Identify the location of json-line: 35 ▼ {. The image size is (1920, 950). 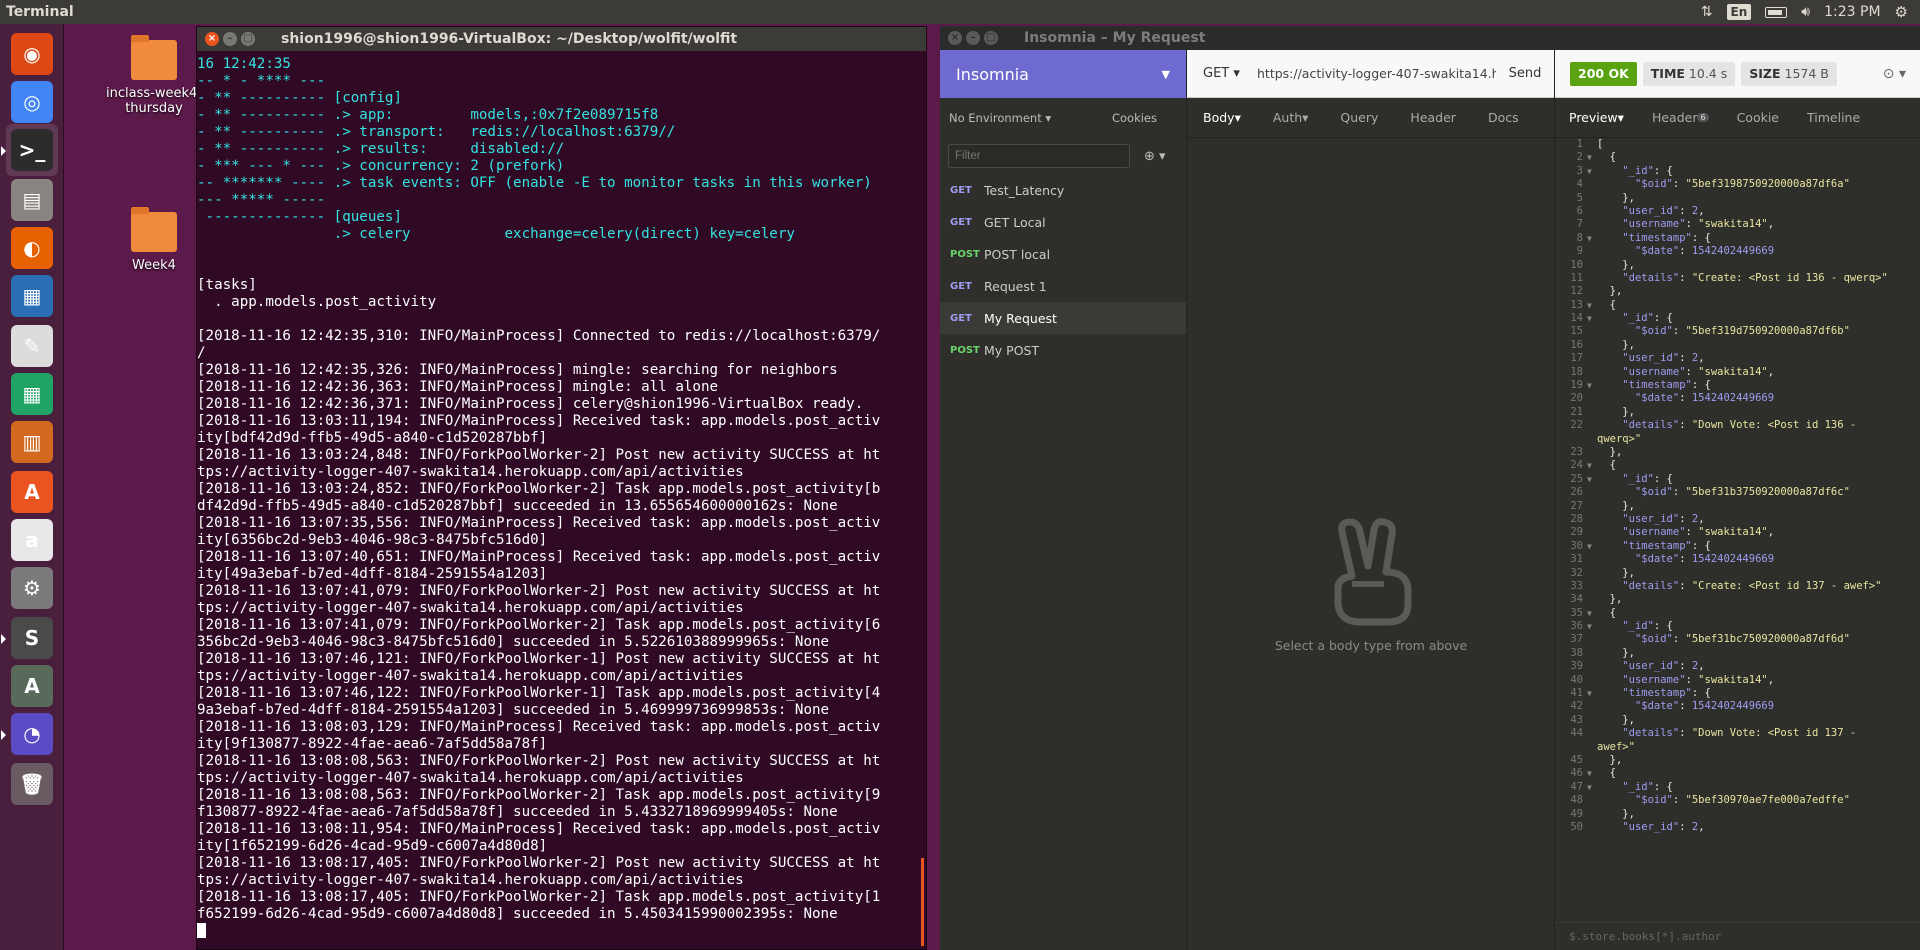
(1737, 613).